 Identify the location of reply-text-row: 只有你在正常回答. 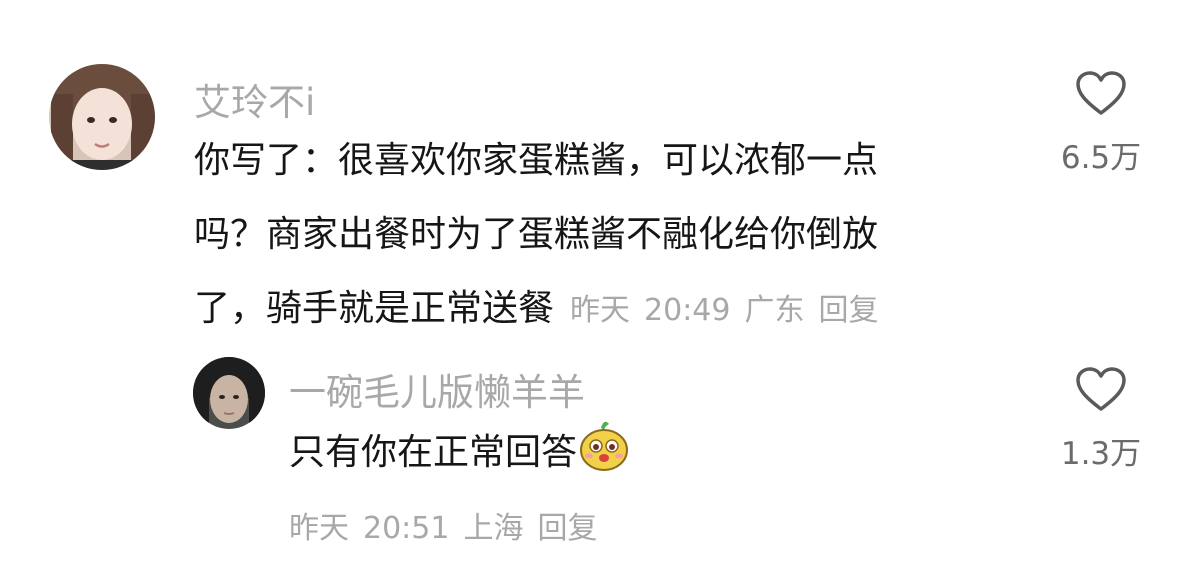
(459, 457).